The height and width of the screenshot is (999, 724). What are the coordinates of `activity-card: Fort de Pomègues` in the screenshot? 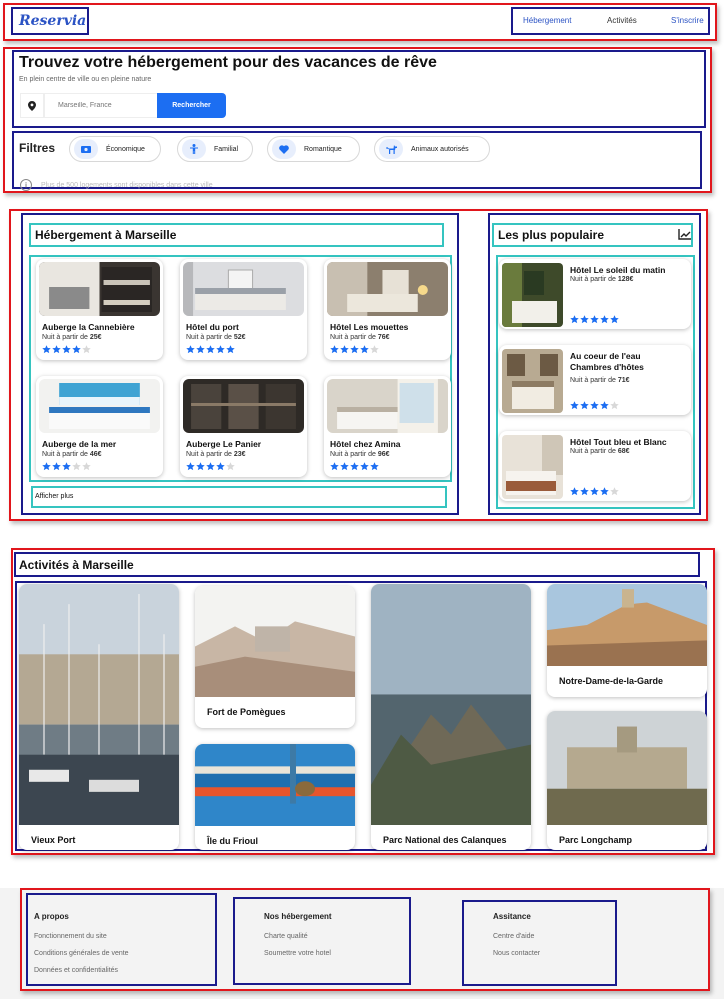 It's located at (275, 657).